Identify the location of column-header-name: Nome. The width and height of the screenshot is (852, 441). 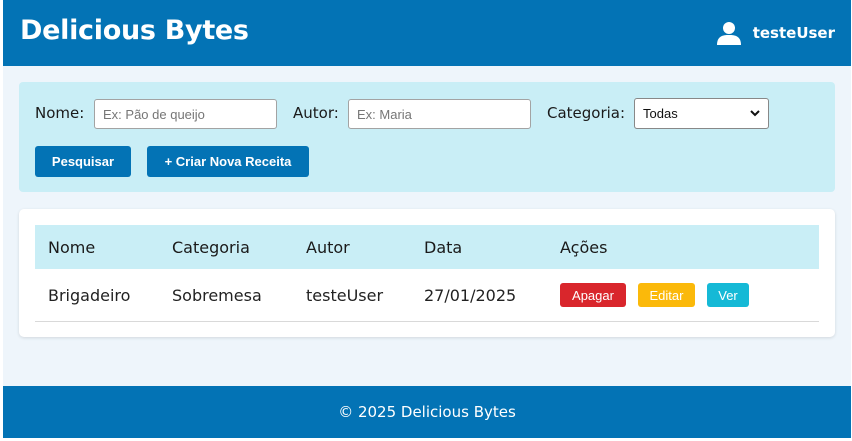
(72, 247).